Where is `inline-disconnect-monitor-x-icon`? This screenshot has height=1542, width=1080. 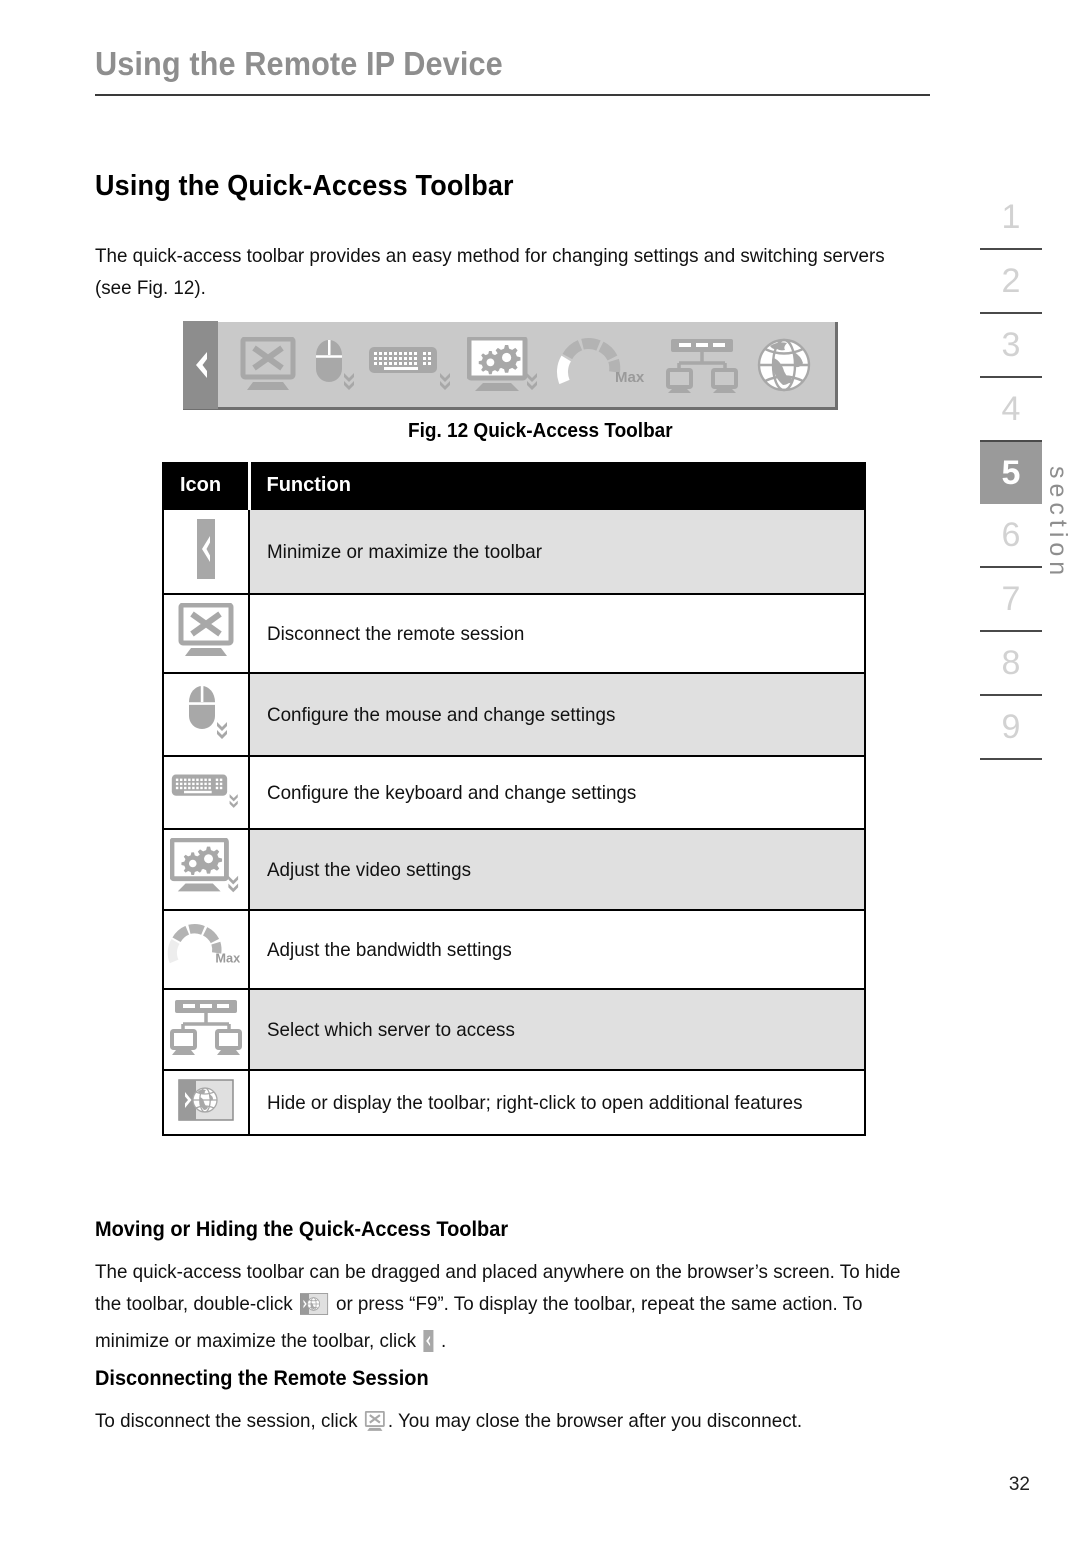
inline-disconnect-monitor-x-icon is located at coordinates (375, 1426).